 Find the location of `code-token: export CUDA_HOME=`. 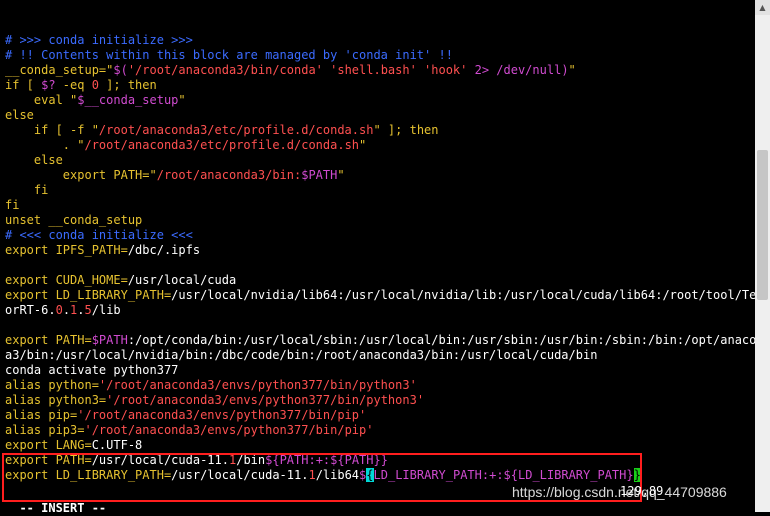

code-token: export CUDA_HOME= is located at coordinates (66, 280).